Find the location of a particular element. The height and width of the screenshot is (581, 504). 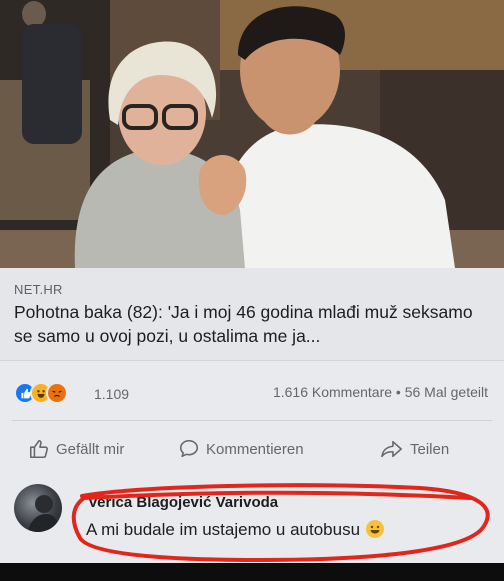

post-actions: Gefällt mir Kommentieren Teilen is located at coordinates (252, 449).